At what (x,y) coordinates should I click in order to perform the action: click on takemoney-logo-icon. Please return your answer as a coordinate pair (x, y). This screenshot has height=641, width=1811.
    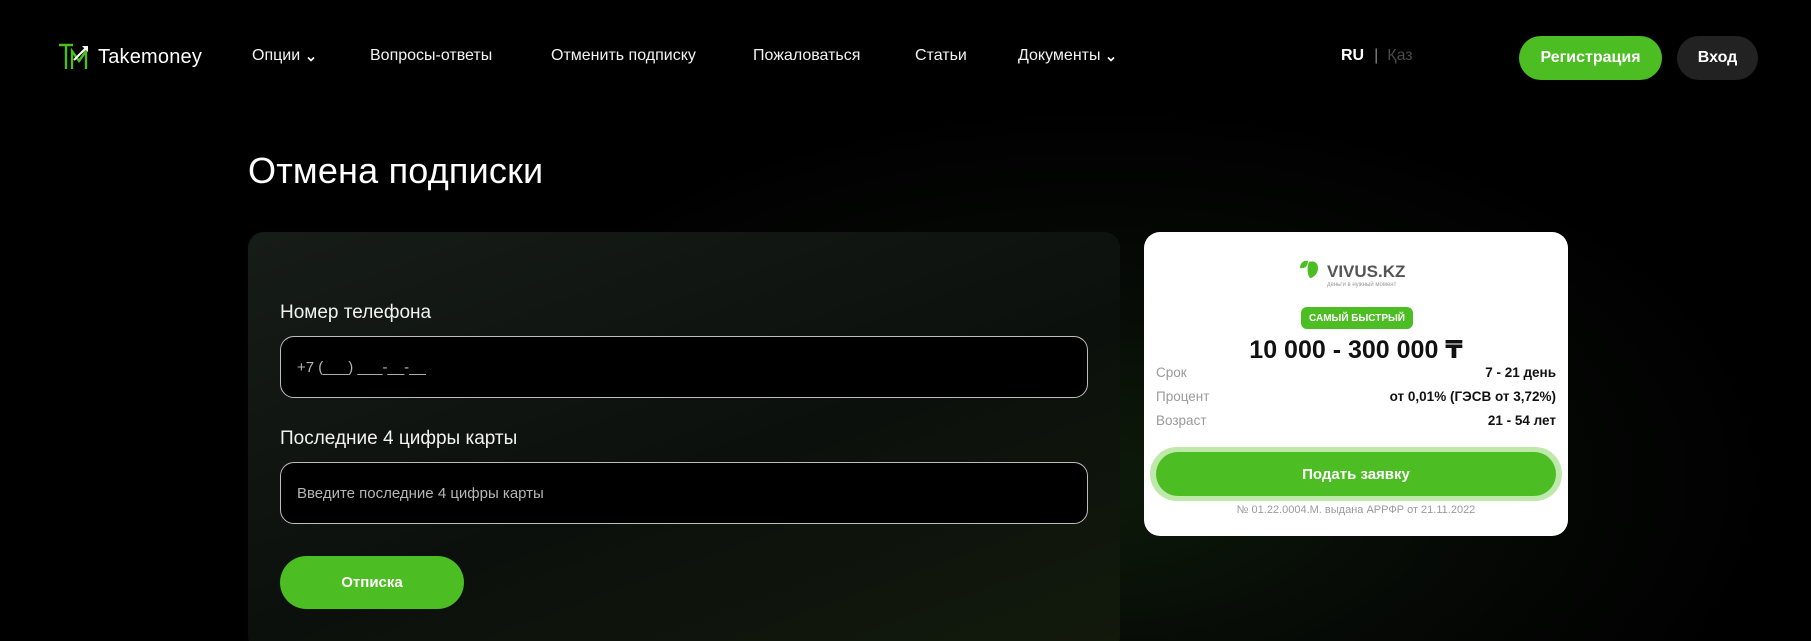
    Looking at the image, I should click on (76, 57).